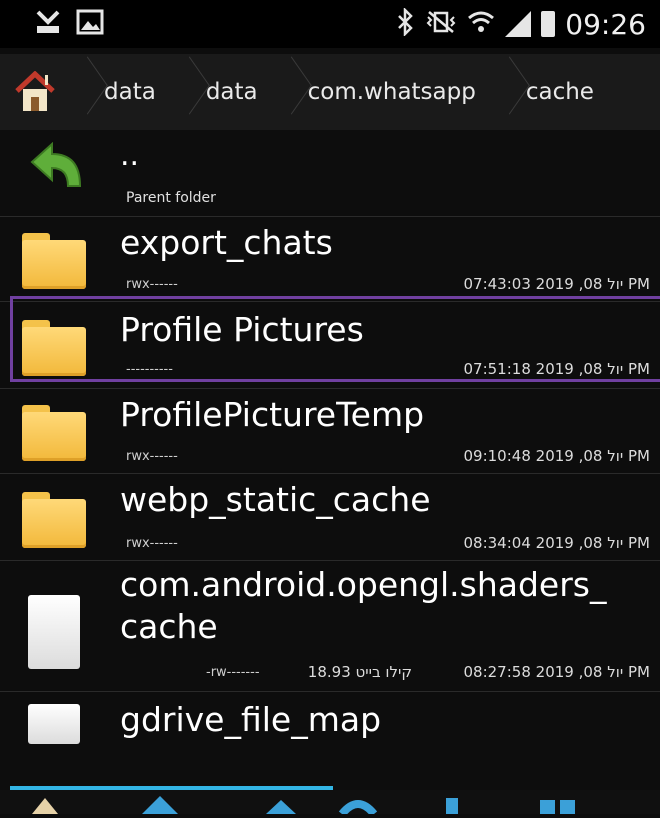 The width and height of the screenshot is (660, 818). I want to click on scroll-indicator, so click(171, 788).